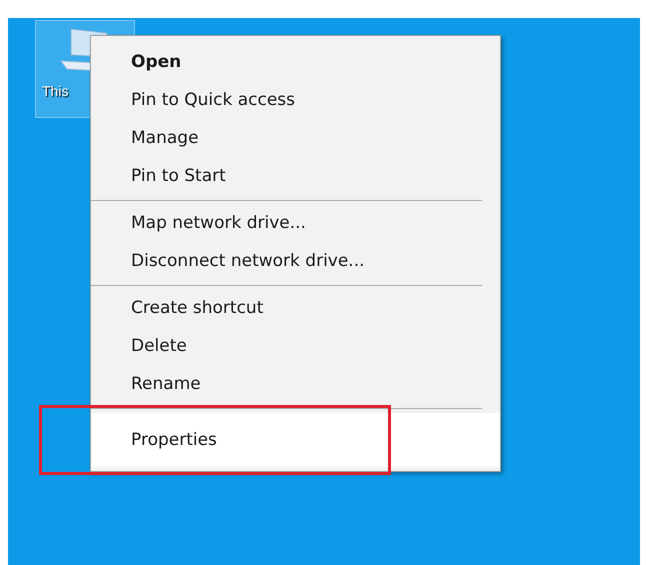 Image resolution: width=646 pixels, height=565 pixels. What do you see at coordinates (295, 385) in the screenshot?
I see `menu-item: Rename` at bounding box center [295, 385].